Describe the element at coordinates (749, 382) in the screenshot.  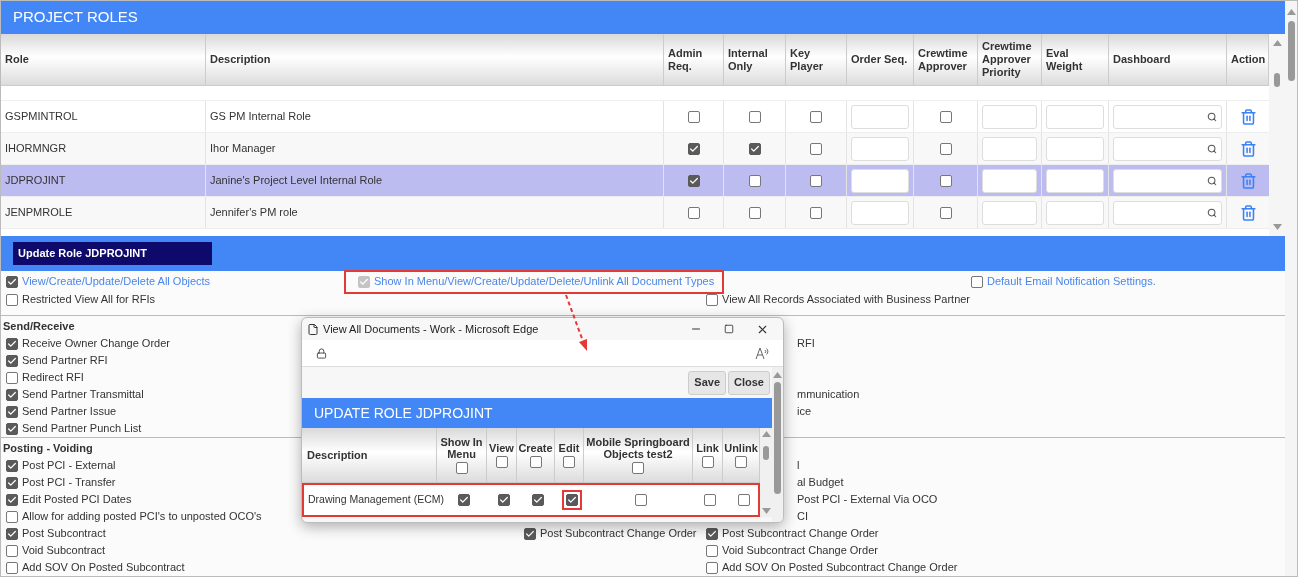
I see `popup-button: Close` at that location.